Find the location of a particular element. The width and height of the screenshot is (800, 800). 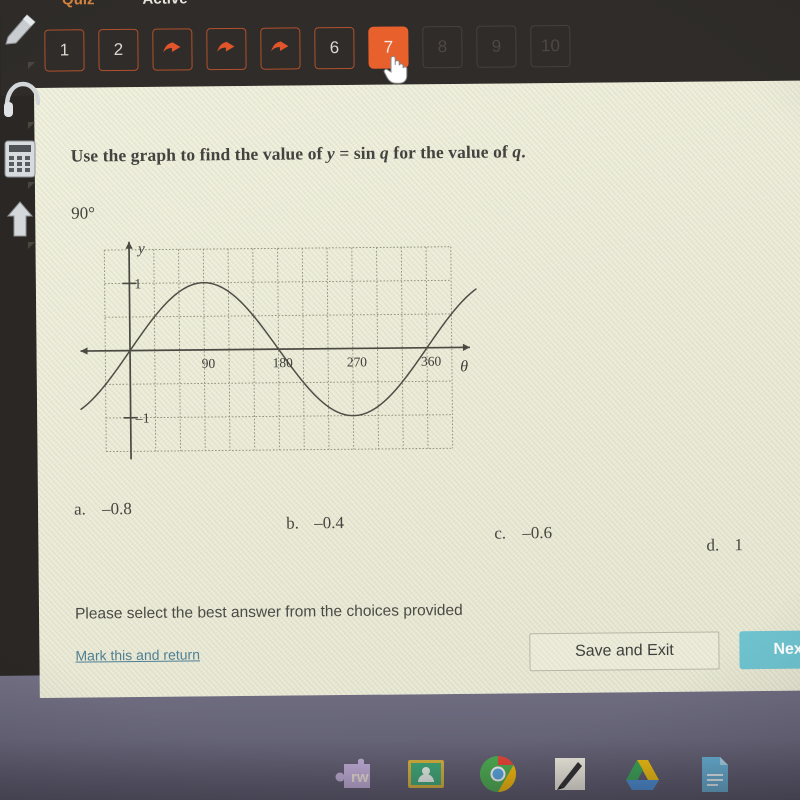

y-tick-label: 1 is located at coordinates (137, 284).